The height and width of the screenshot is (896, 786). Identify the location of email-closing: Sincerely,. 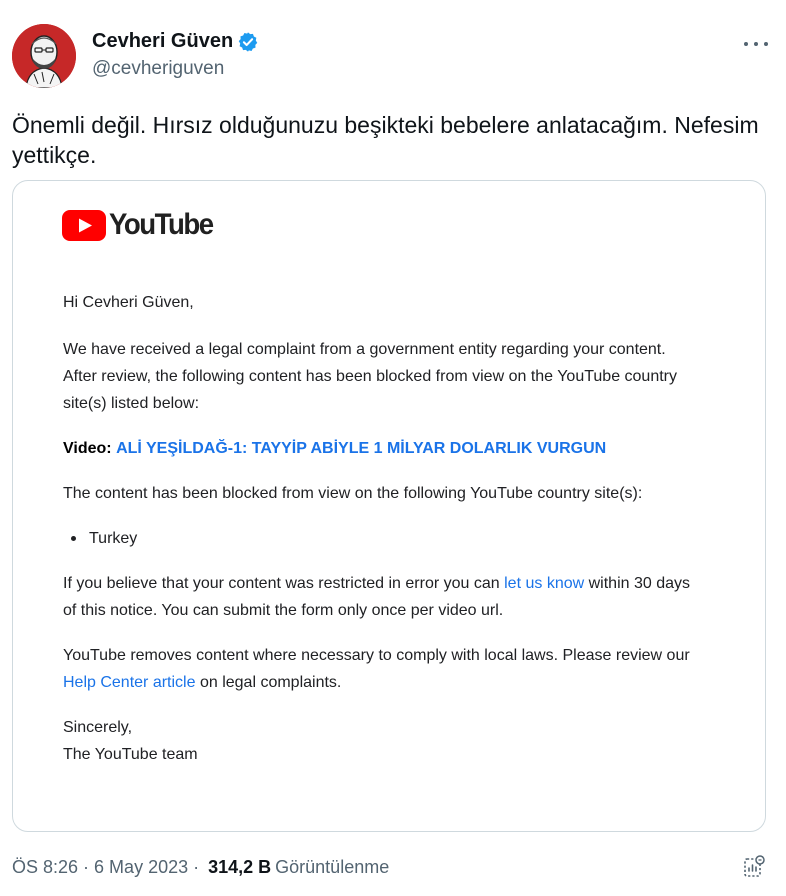
(98, 727).